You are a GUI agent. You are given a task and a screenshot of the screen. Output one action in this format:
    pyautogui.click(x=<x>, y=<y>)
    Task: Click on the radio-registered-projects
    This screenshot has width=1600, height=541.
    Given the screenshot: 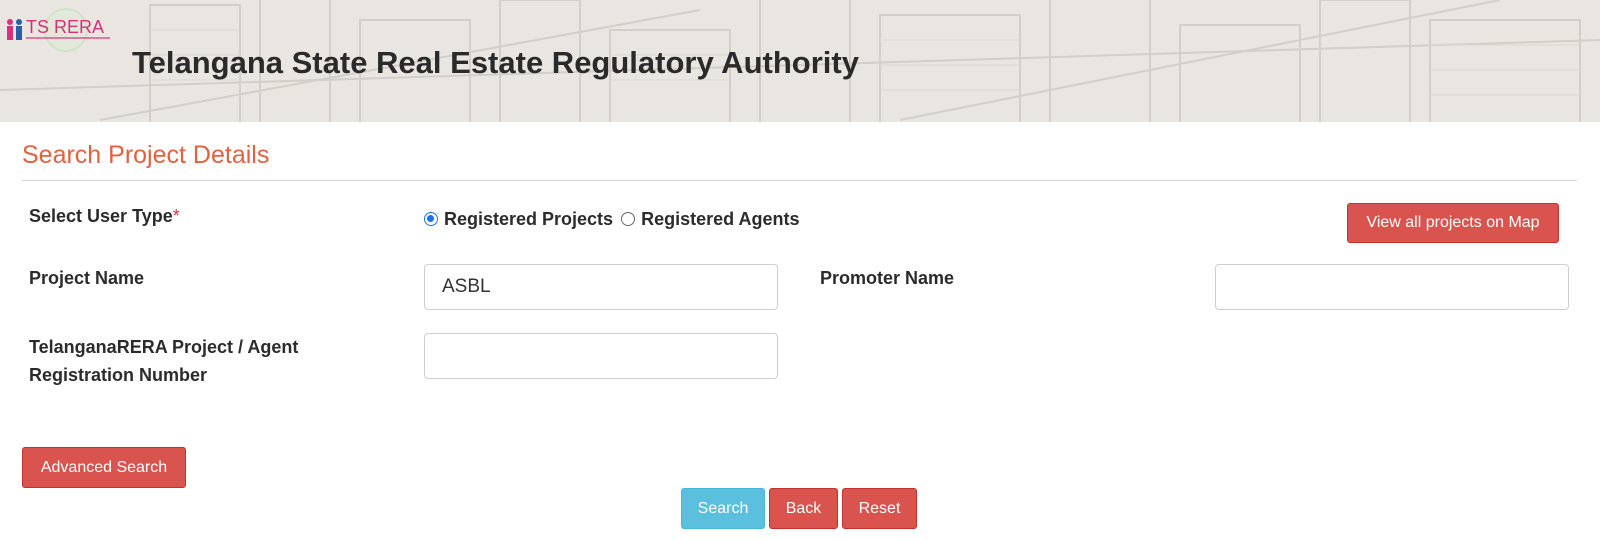 What is the action you would take?
    pyautogui.click(x=431, y=219)
    